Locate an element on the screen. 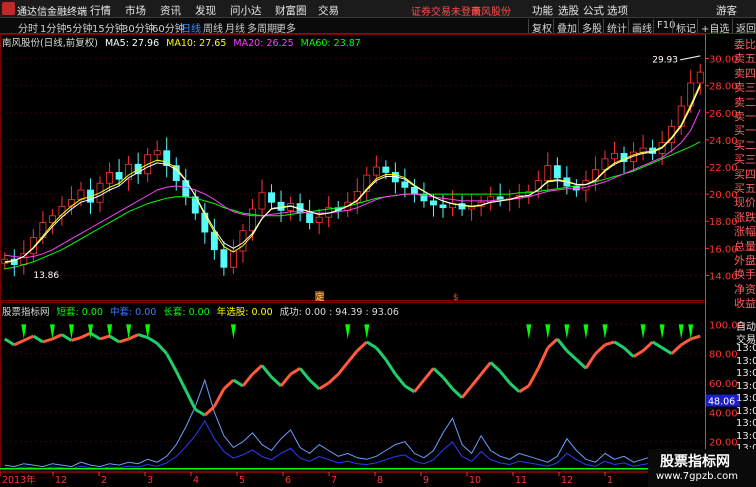 The height and width of the screenshot is (487, 756). multi-stock-button: 多股 is located at coordinates (591, 27).